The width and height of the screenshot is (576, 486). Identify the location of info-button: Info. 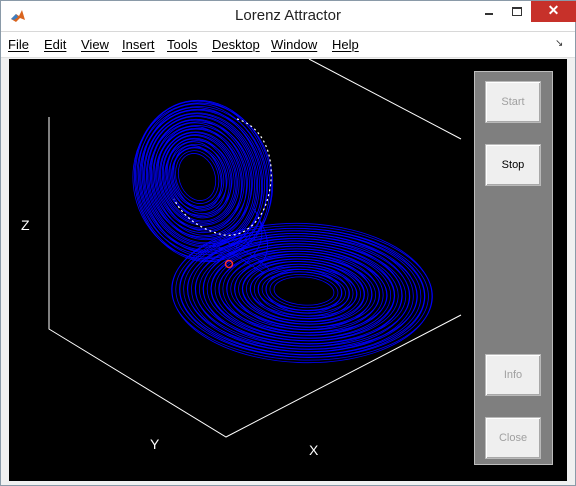
(513, 375).